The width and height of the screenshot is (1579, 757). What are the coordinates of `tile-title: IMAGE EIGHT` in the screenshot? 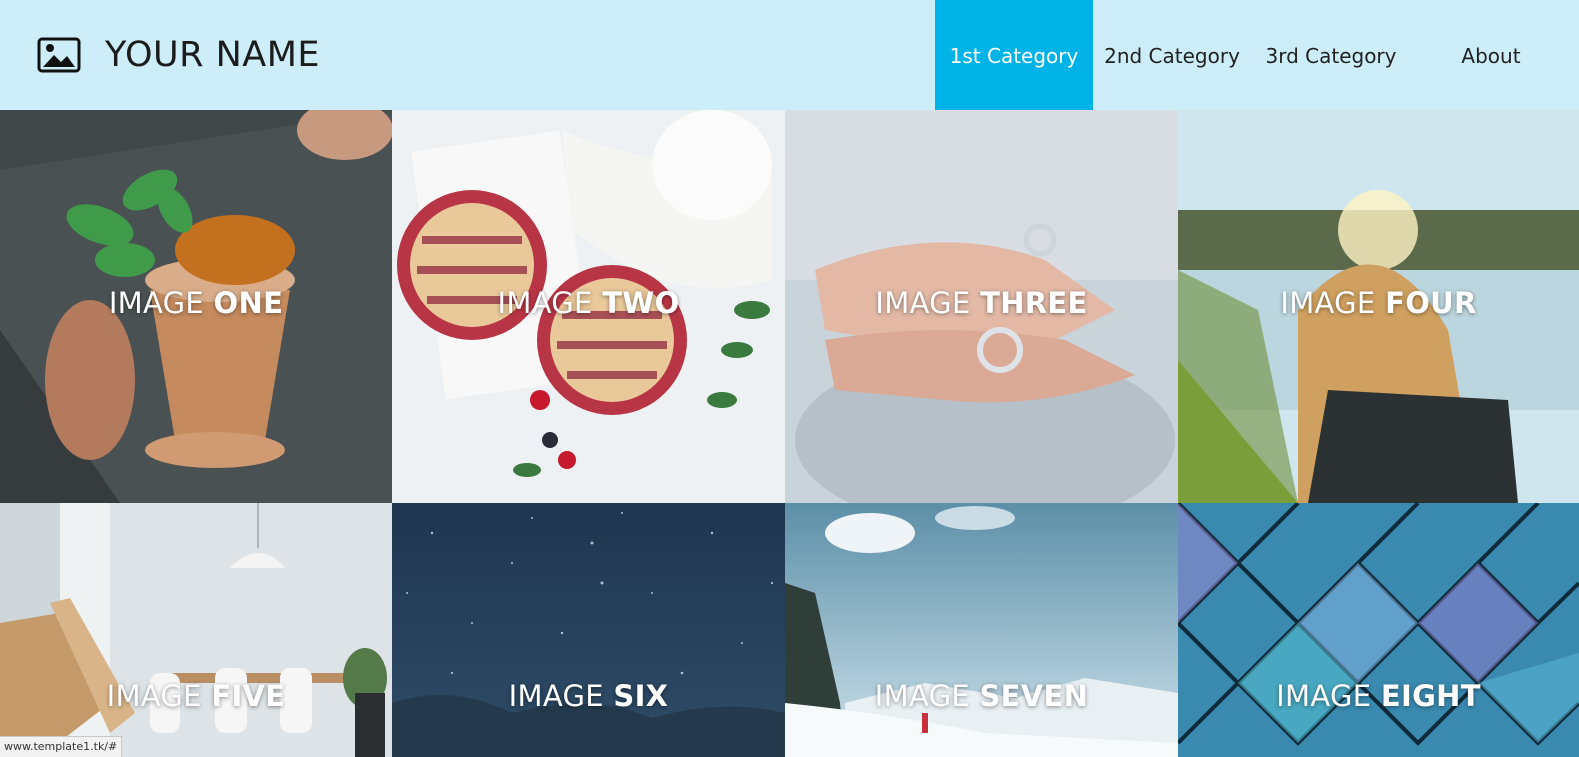 It's located at (1378, 696).